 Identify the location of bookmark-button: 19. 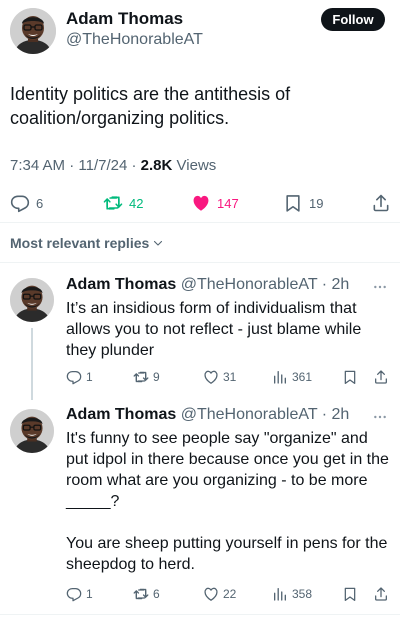
(303, 203).